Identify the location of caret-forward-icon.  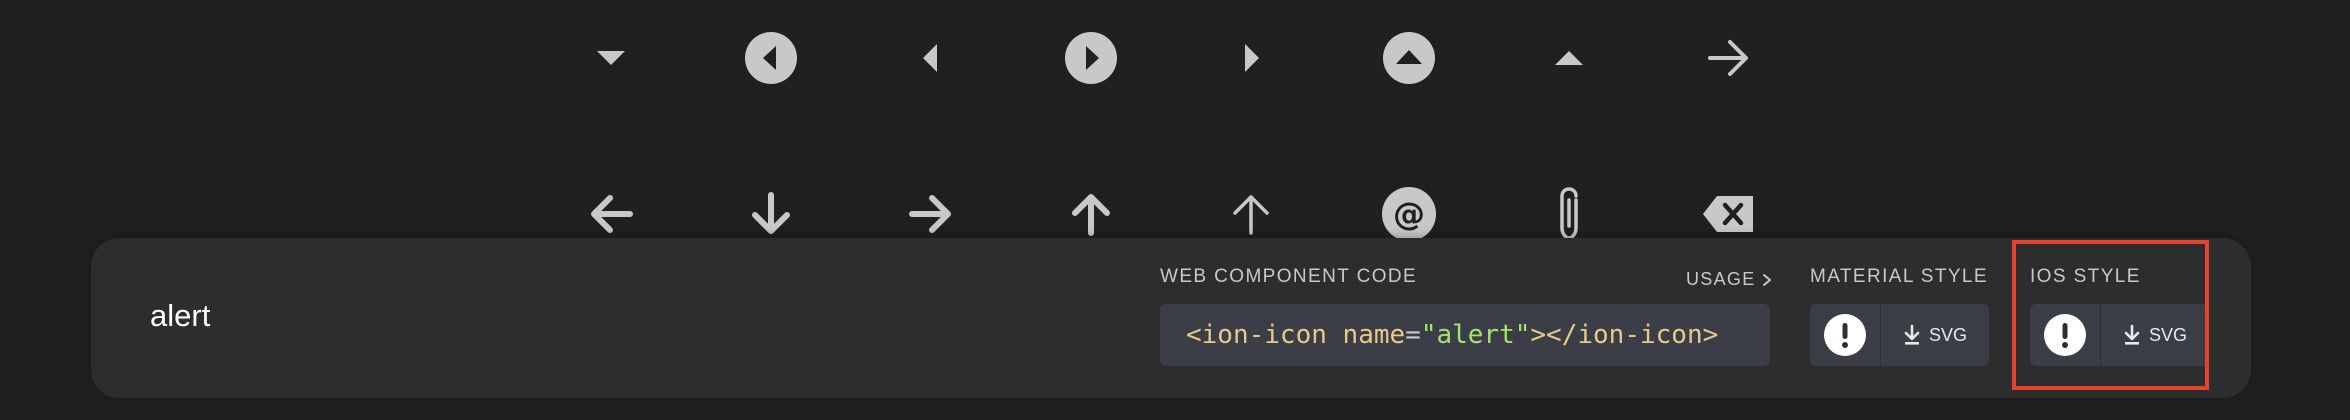
(1251, 58).